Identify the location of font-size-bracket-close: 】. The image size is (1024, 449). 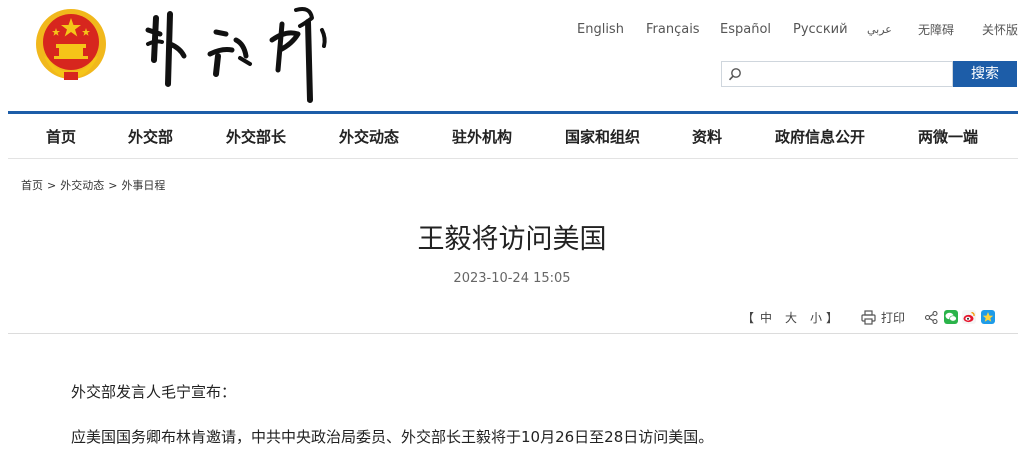
(832, 318).